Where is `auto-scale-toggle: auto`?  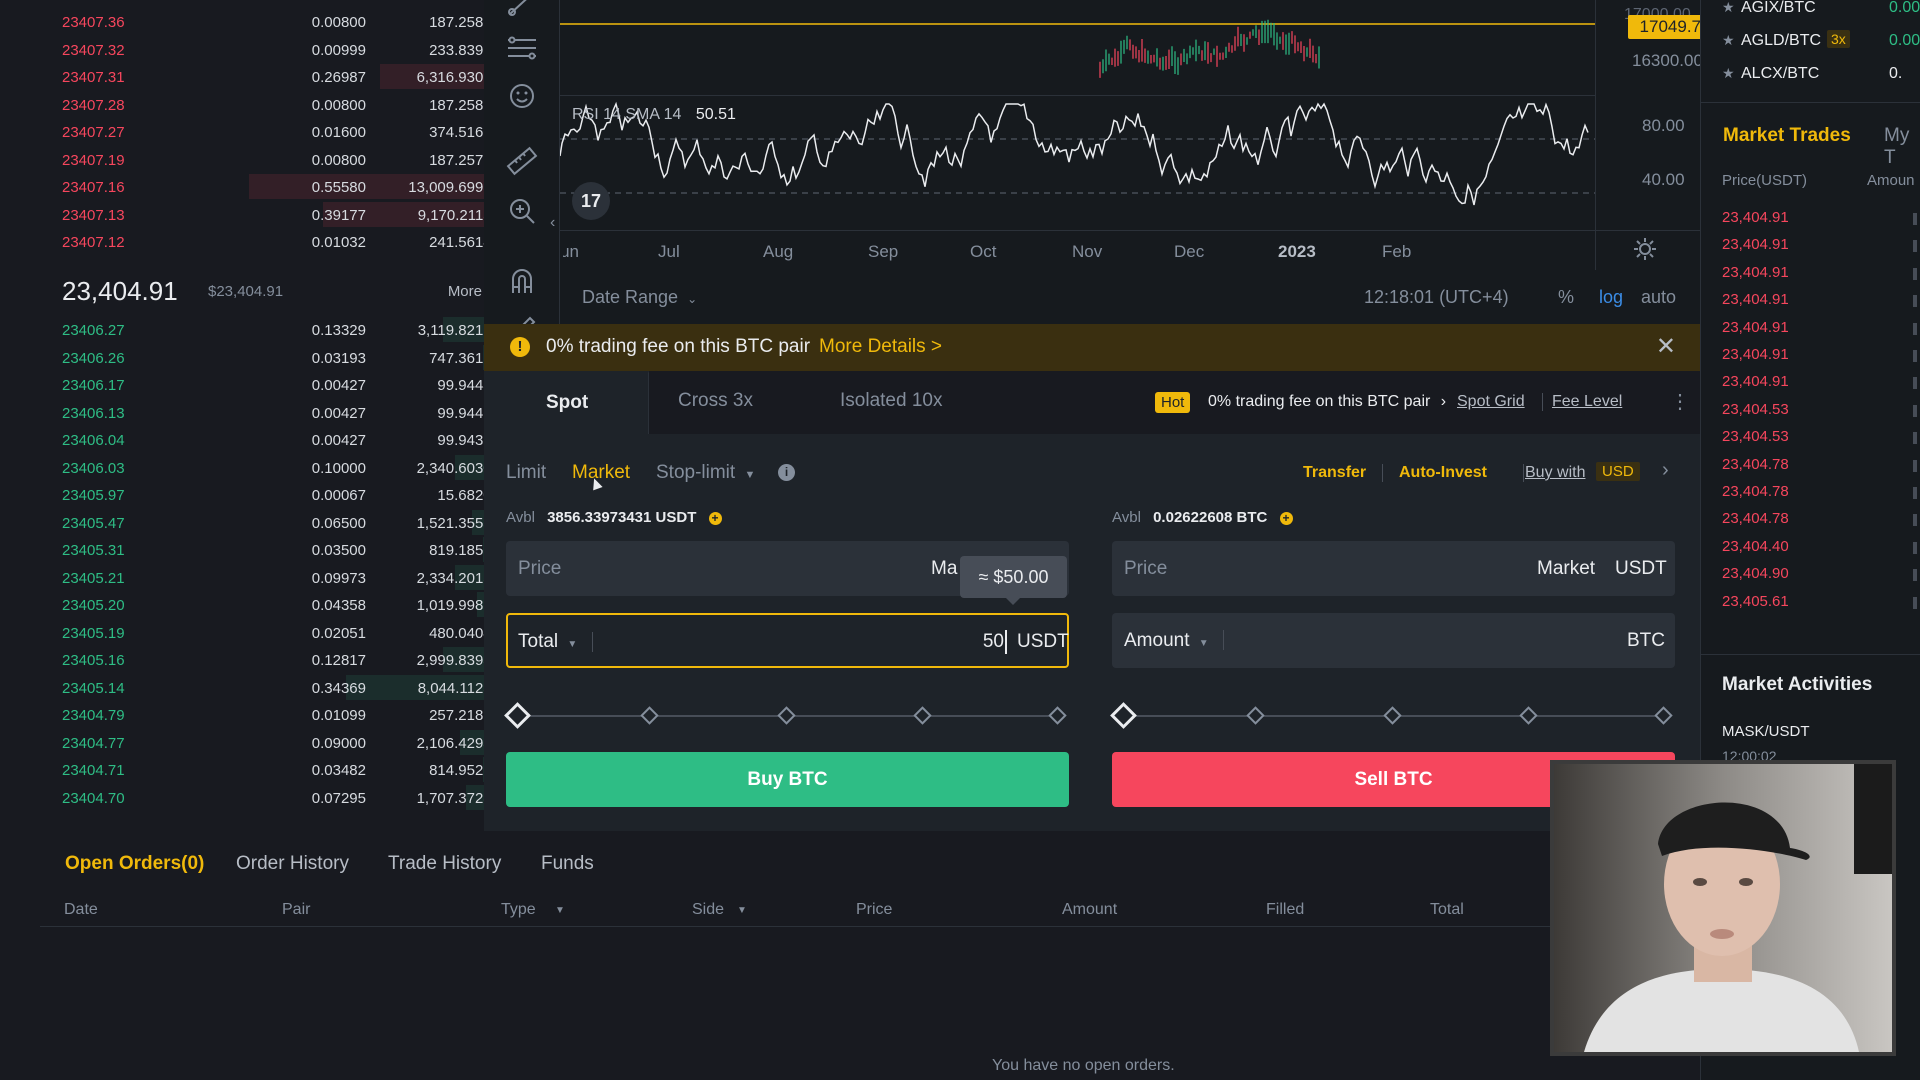
auto-scale-toggle: auto is located at coordinates (1658, 297).